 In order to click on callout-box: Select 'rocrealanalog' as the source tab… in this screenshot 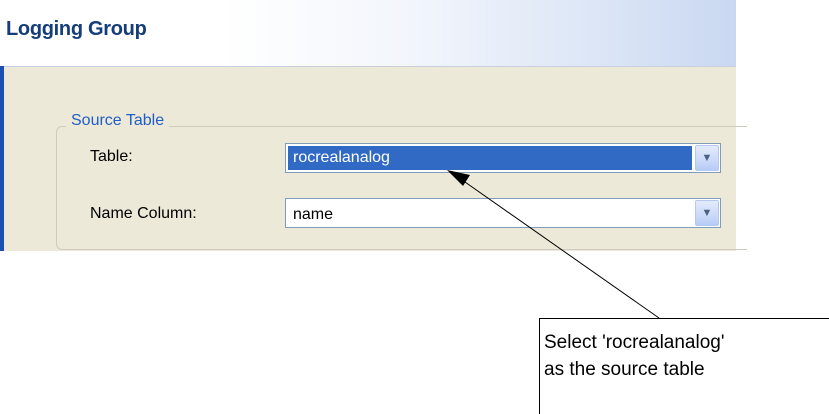, I will do `click(684, 366)`.